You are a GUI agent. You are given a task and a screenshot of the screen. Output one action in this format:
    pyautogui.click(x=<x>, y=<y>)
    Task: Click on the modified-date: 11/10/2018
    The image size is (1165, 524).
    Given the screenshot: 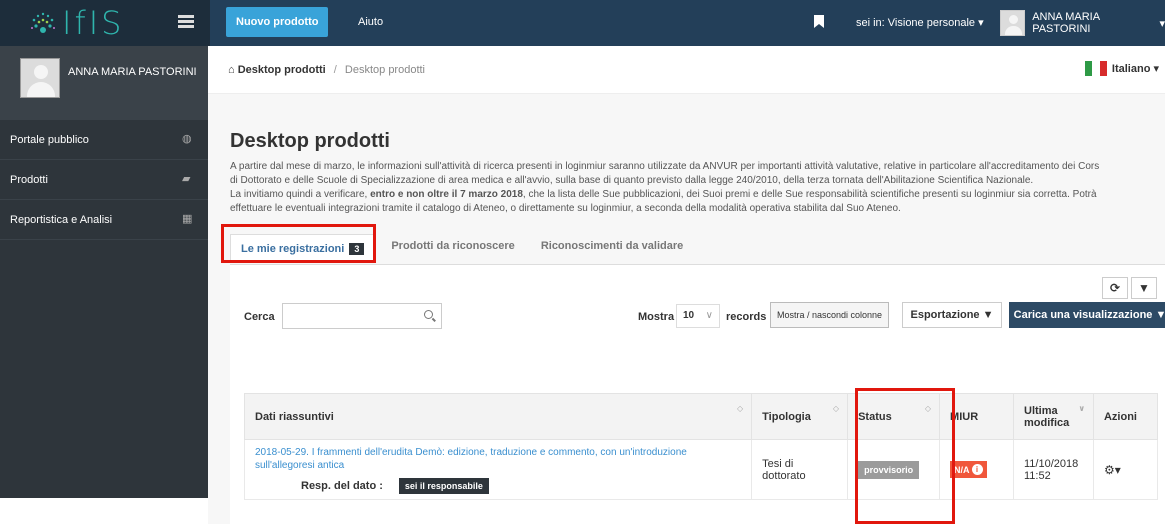 What is the action you would take?
    pyautogui.click(x=1051, y=463)
    